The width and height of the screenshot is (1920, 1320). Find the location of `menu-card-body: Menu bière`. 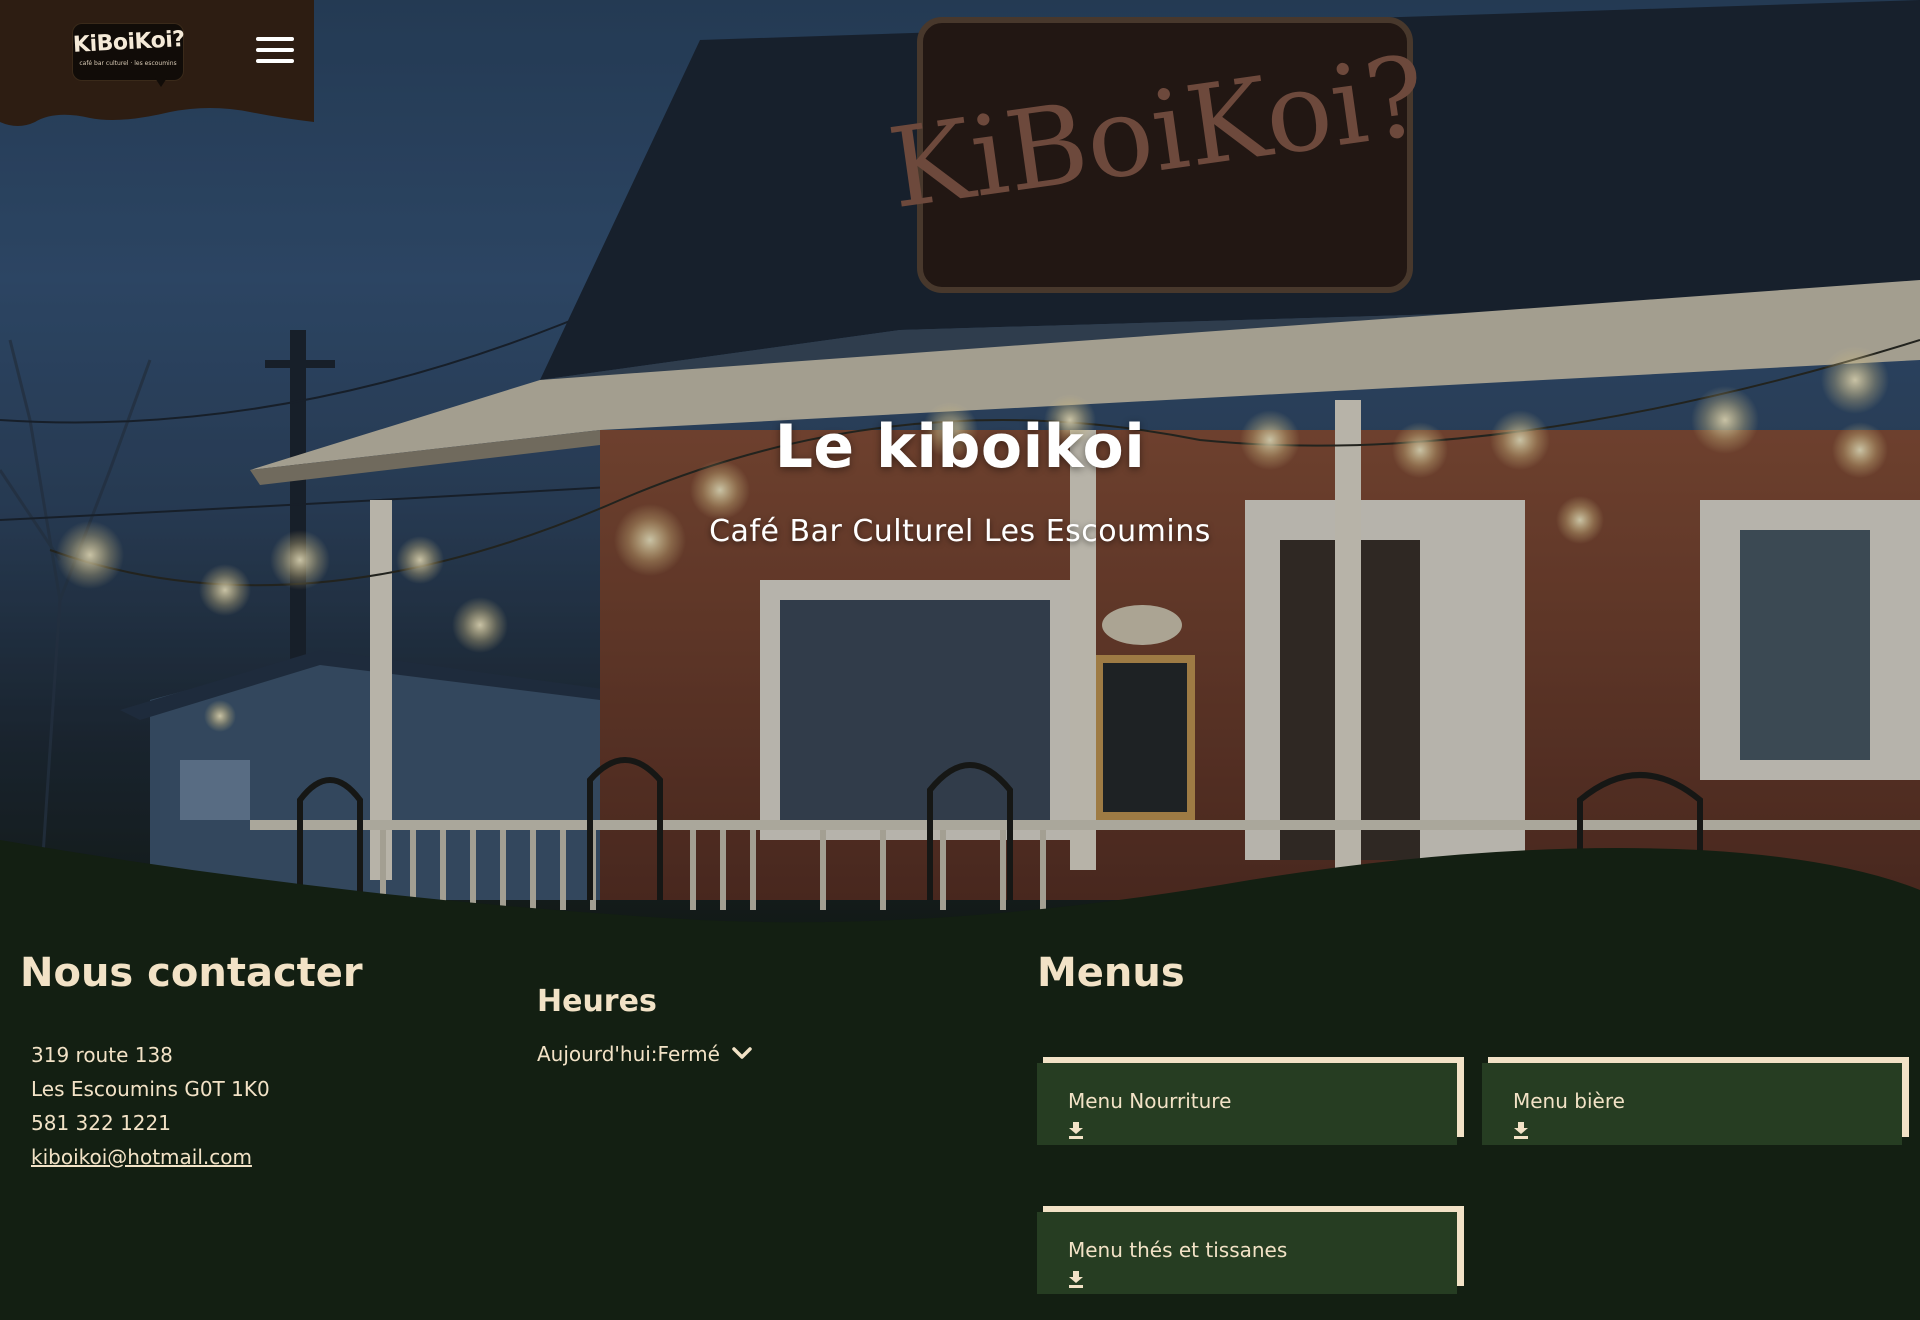

menu-card-body: Menu bière is located at coordinates (1692, 1104).